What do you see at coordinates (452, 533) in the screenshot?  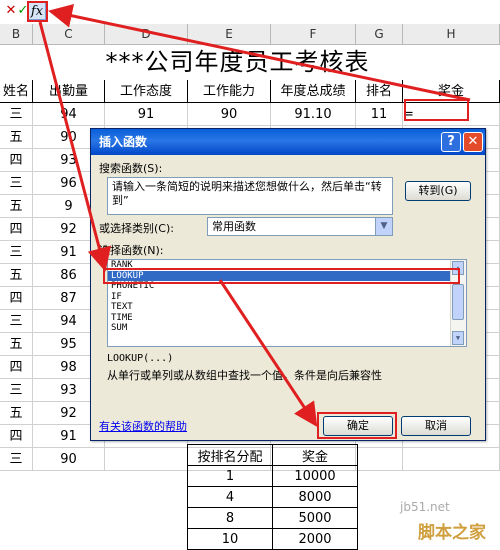 I see `watermark-logo: 脚本之家` at bounding box center [452, 533].